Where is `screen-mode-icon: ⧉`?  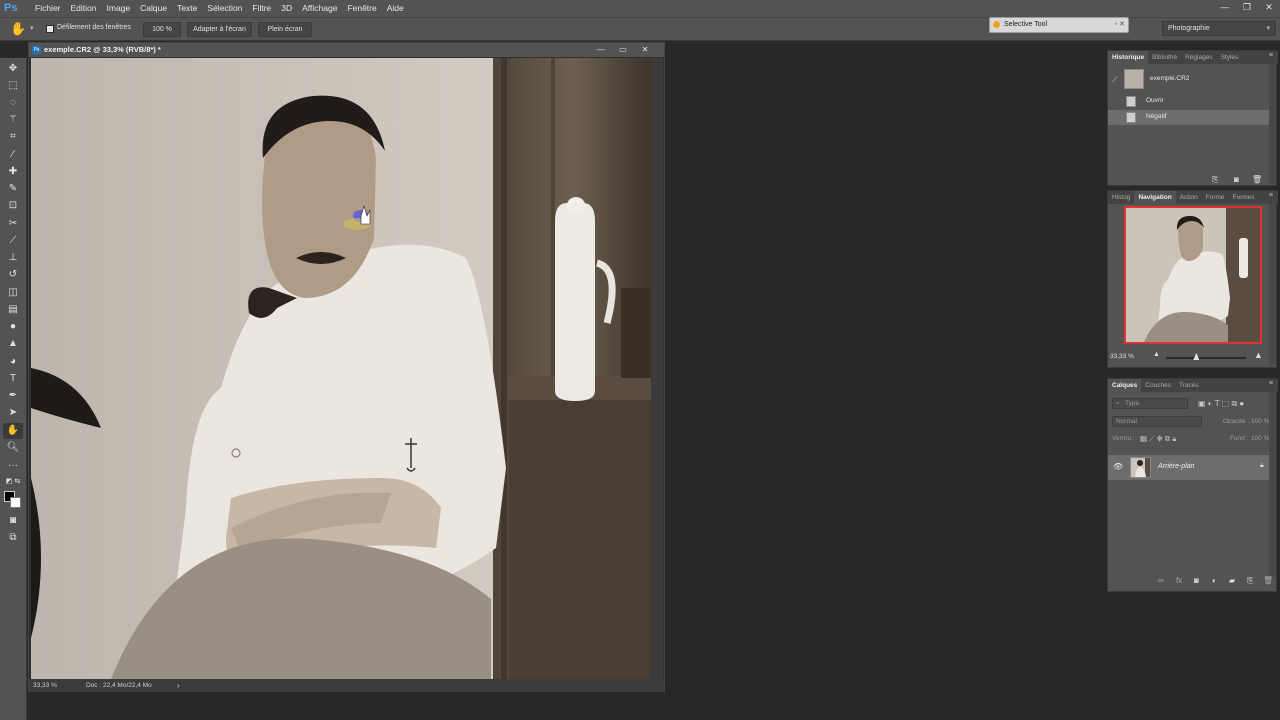
screen-mode-icon: ⧉ is located at coordinates (13, 538).